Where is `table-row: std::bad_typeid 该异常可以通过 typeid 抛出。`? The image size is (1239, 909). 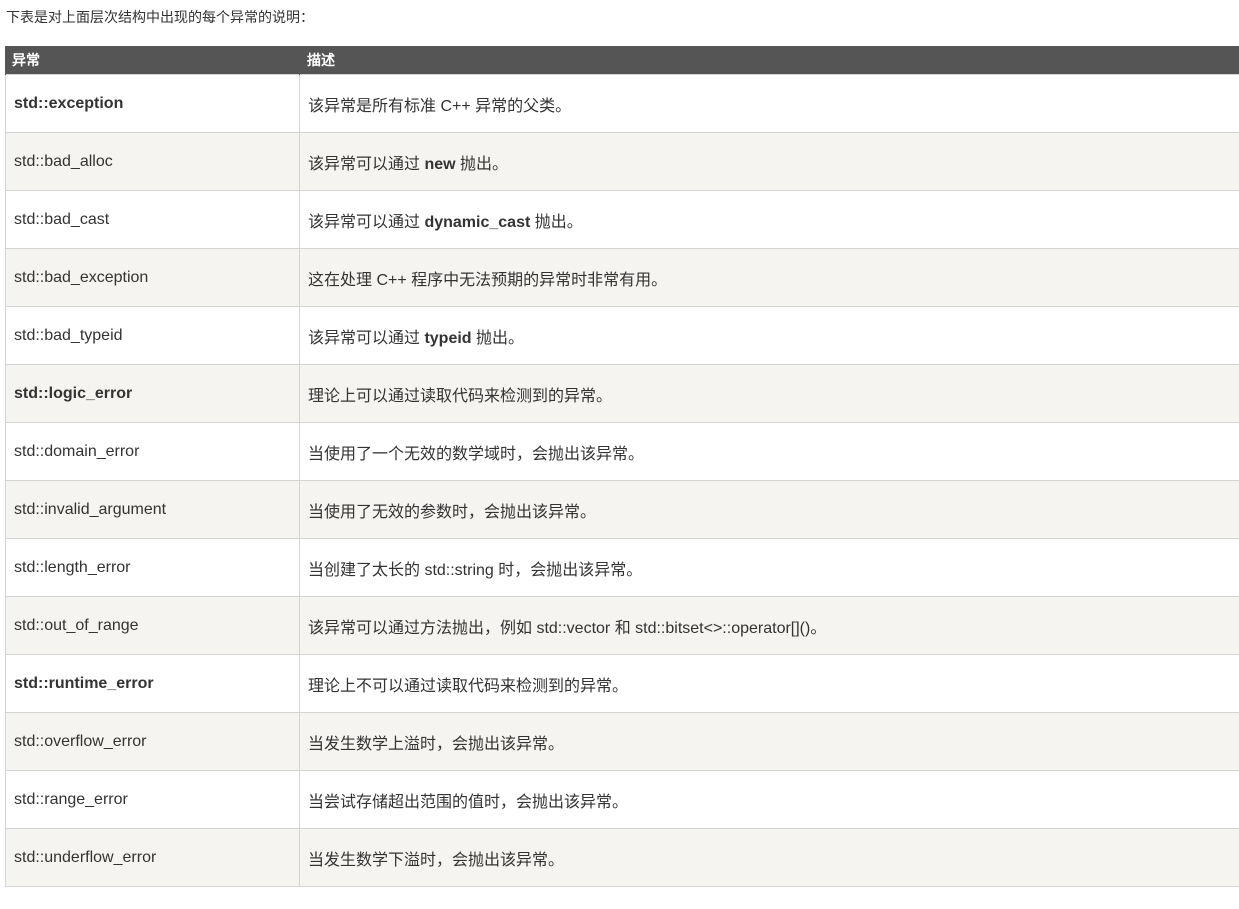 table-row: std::bad_typeid 该异常可以通过 typeid 抛出。 is located at coordinates (622, 335).